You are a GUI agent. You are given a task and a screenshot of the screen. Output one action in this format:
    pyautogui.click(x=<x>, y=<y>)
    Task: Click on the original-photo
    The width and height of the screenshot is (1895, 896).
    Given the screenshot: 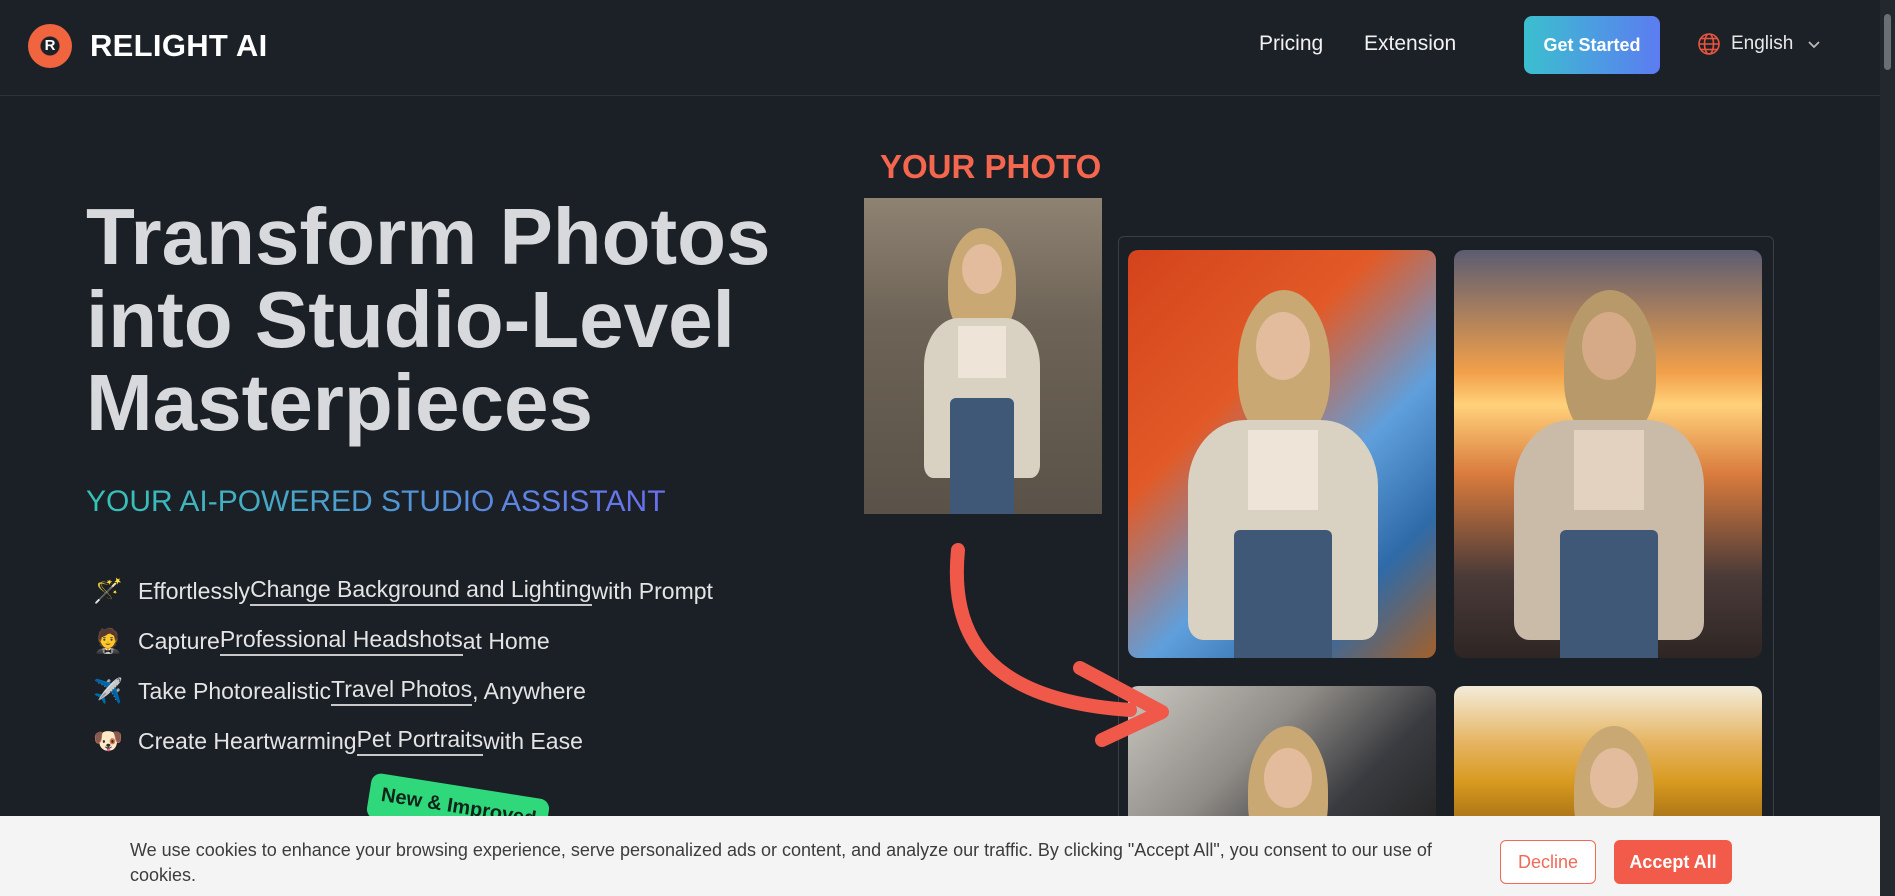 What is the action you would take?
    pyautogui.click(x=983, y=356)
    